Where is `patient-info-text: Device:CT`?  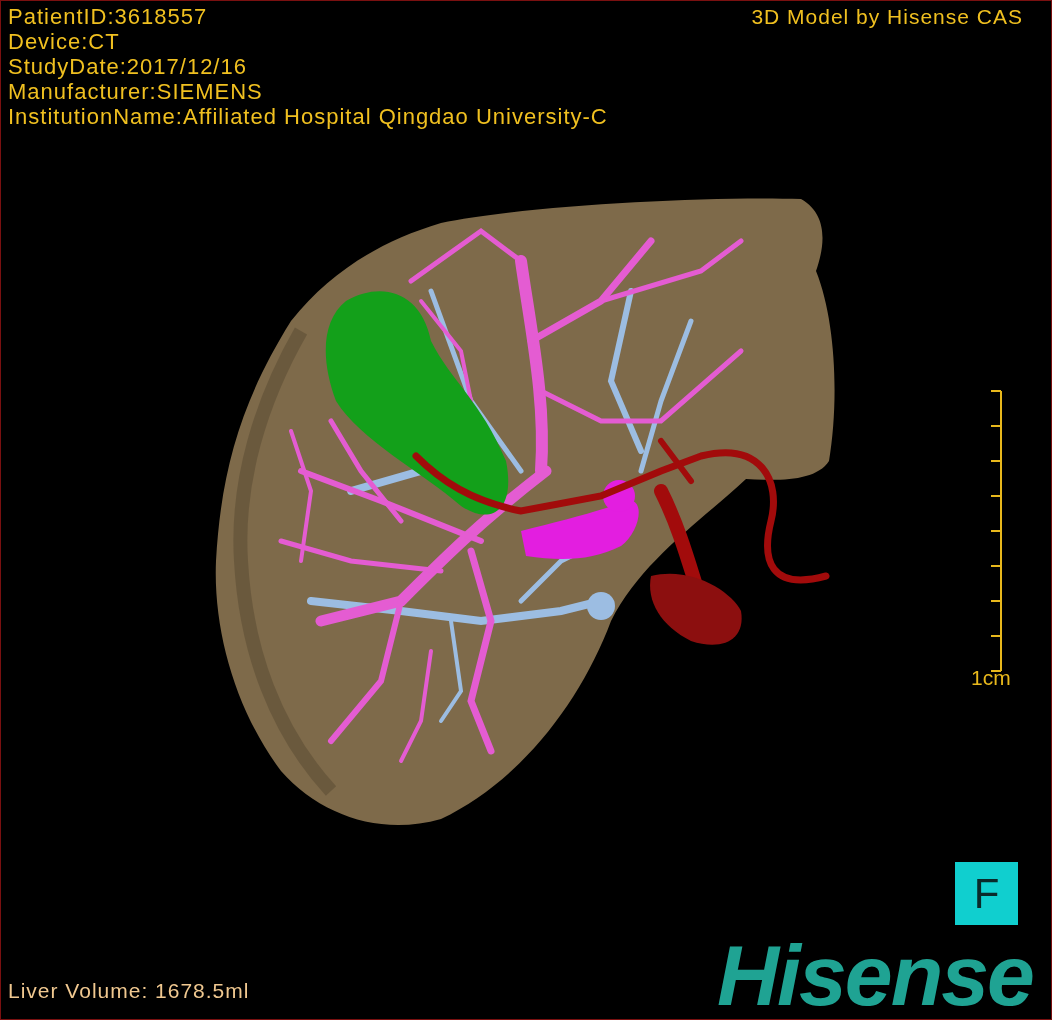 patient-info-text: Device:CT is located at coordinates (64, 41).